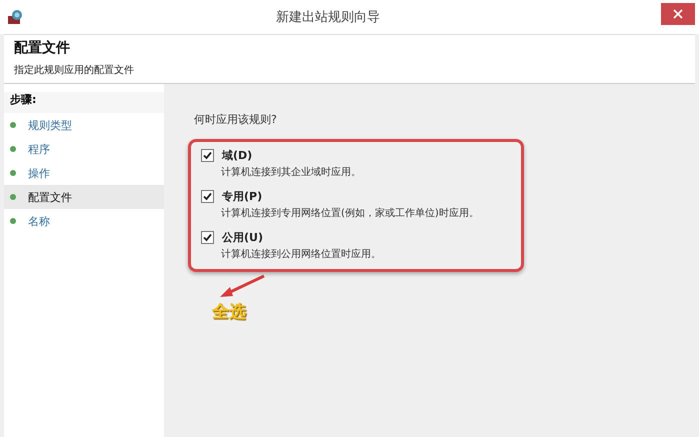 This screenshot has width=699, height=437. I want to click on option-label: 公用(U), so click(242, 237).